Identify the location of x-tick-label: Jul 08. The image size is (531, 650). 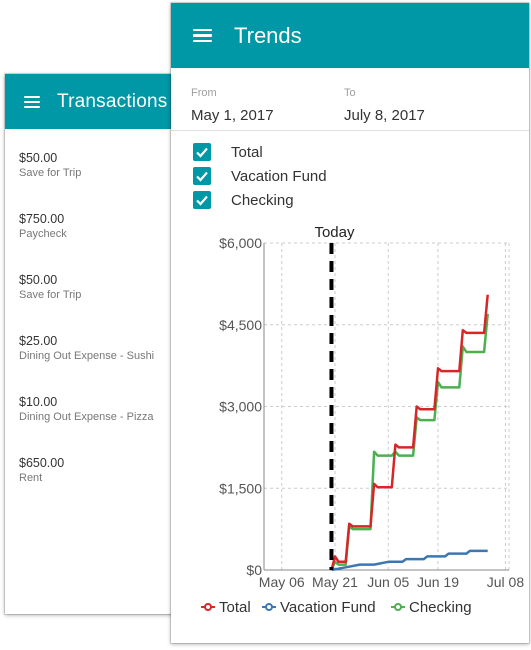
(506, 582).